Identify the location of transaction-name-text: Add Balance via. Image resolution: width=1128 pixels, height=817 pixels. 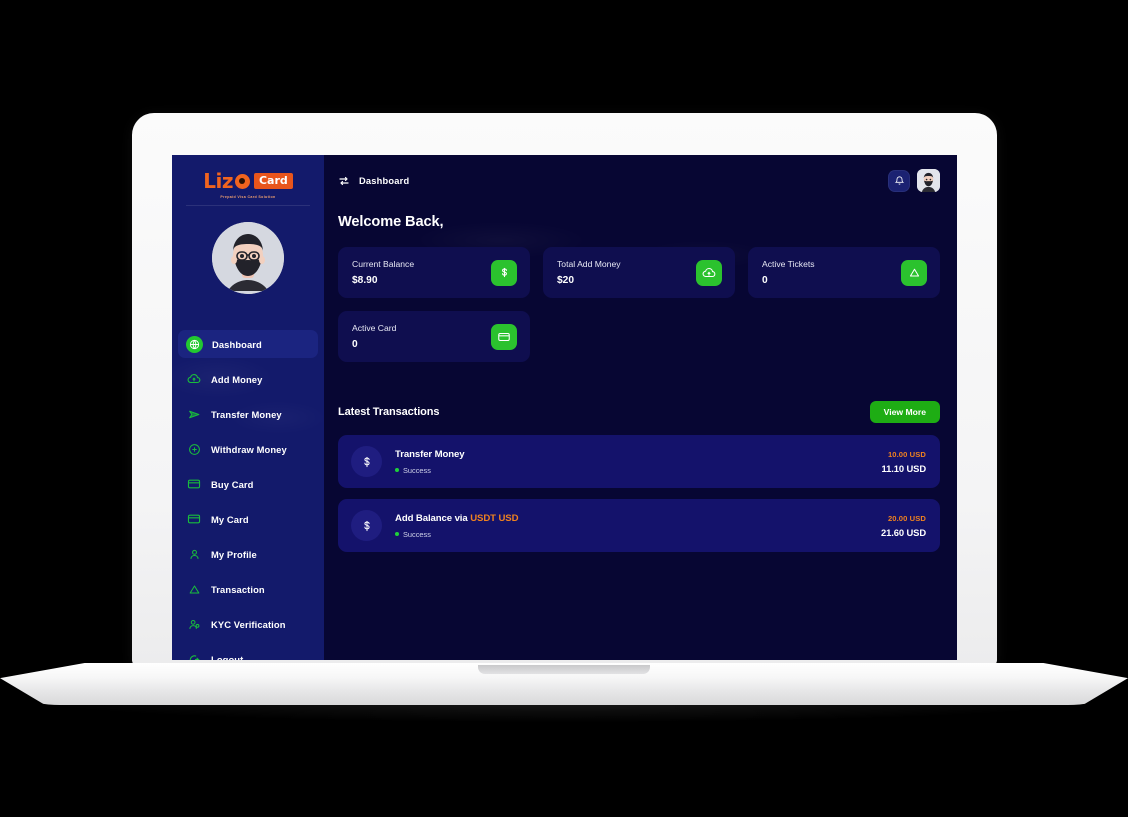
(433, 518).